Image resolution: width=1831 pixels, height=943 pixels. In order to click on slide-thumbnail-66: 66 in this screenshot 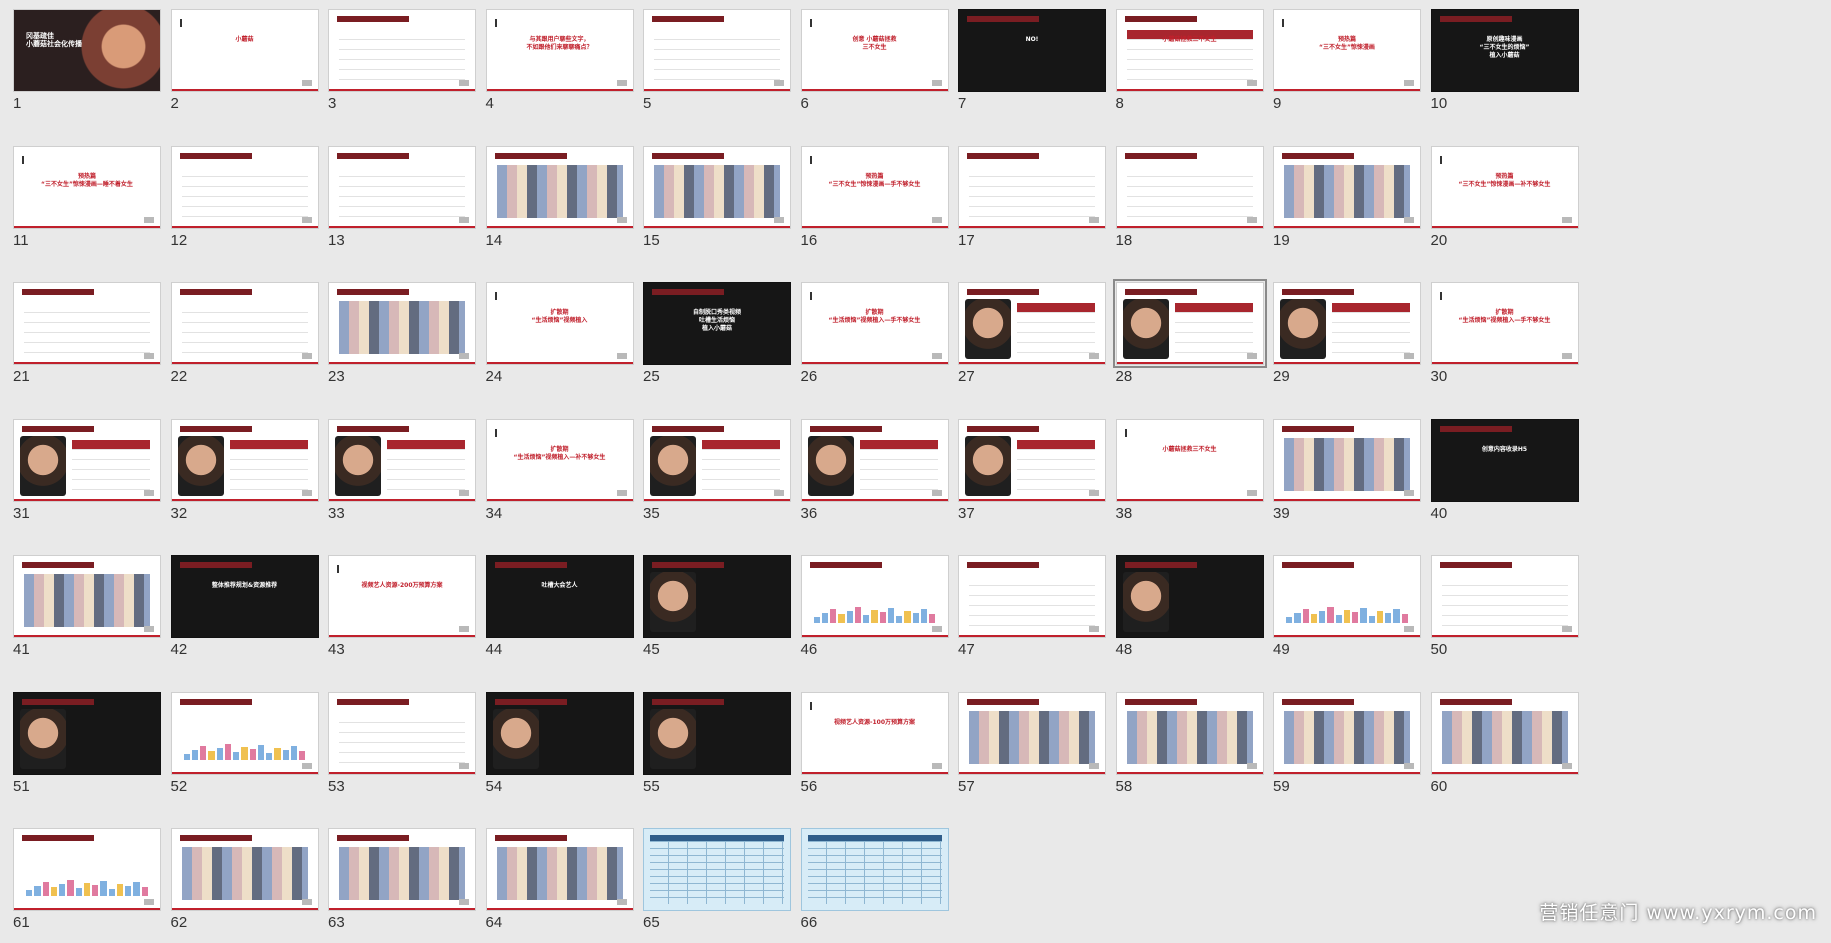, I will do `click(875, 881)`.